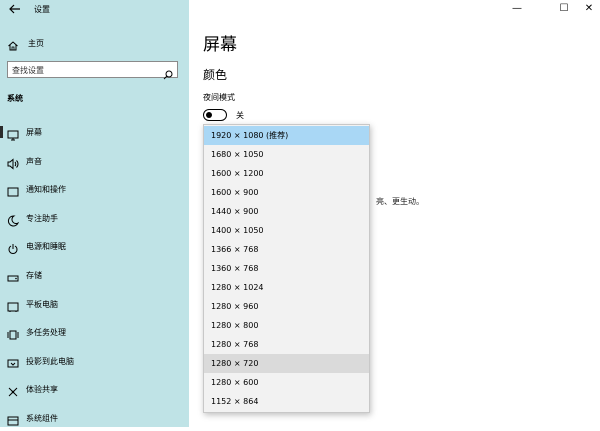 This screenshot has width=600, height=431. I want to click on close-button: ✕, so click(589, 9).